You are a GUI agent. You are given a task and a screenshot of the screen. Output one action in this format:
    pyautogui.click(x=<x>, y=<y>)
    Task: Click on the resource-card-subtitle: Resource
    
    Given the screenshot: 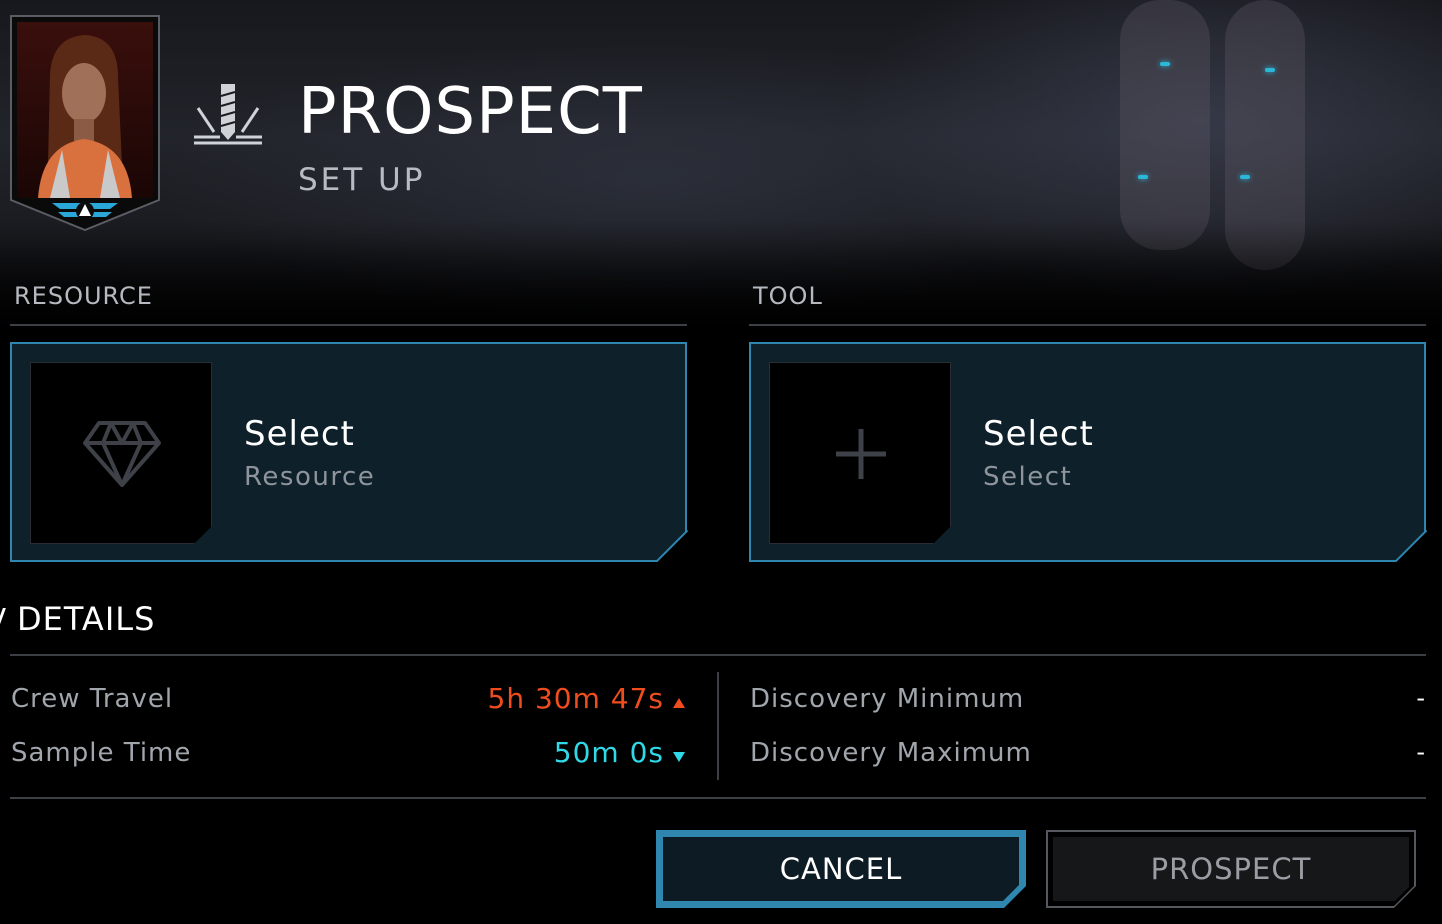 What is the action you would take?
    pyautogui.click(x=310, y=477)
    